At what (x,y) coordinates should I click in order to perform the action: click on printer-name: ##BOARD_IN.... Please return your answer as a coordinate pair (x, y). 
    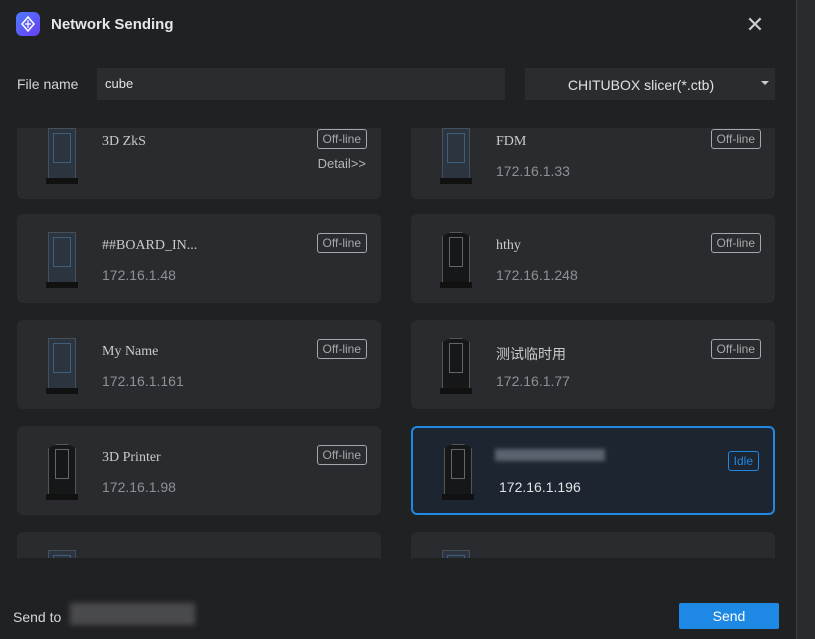
    Looking at the image, I should click on (150, 245).